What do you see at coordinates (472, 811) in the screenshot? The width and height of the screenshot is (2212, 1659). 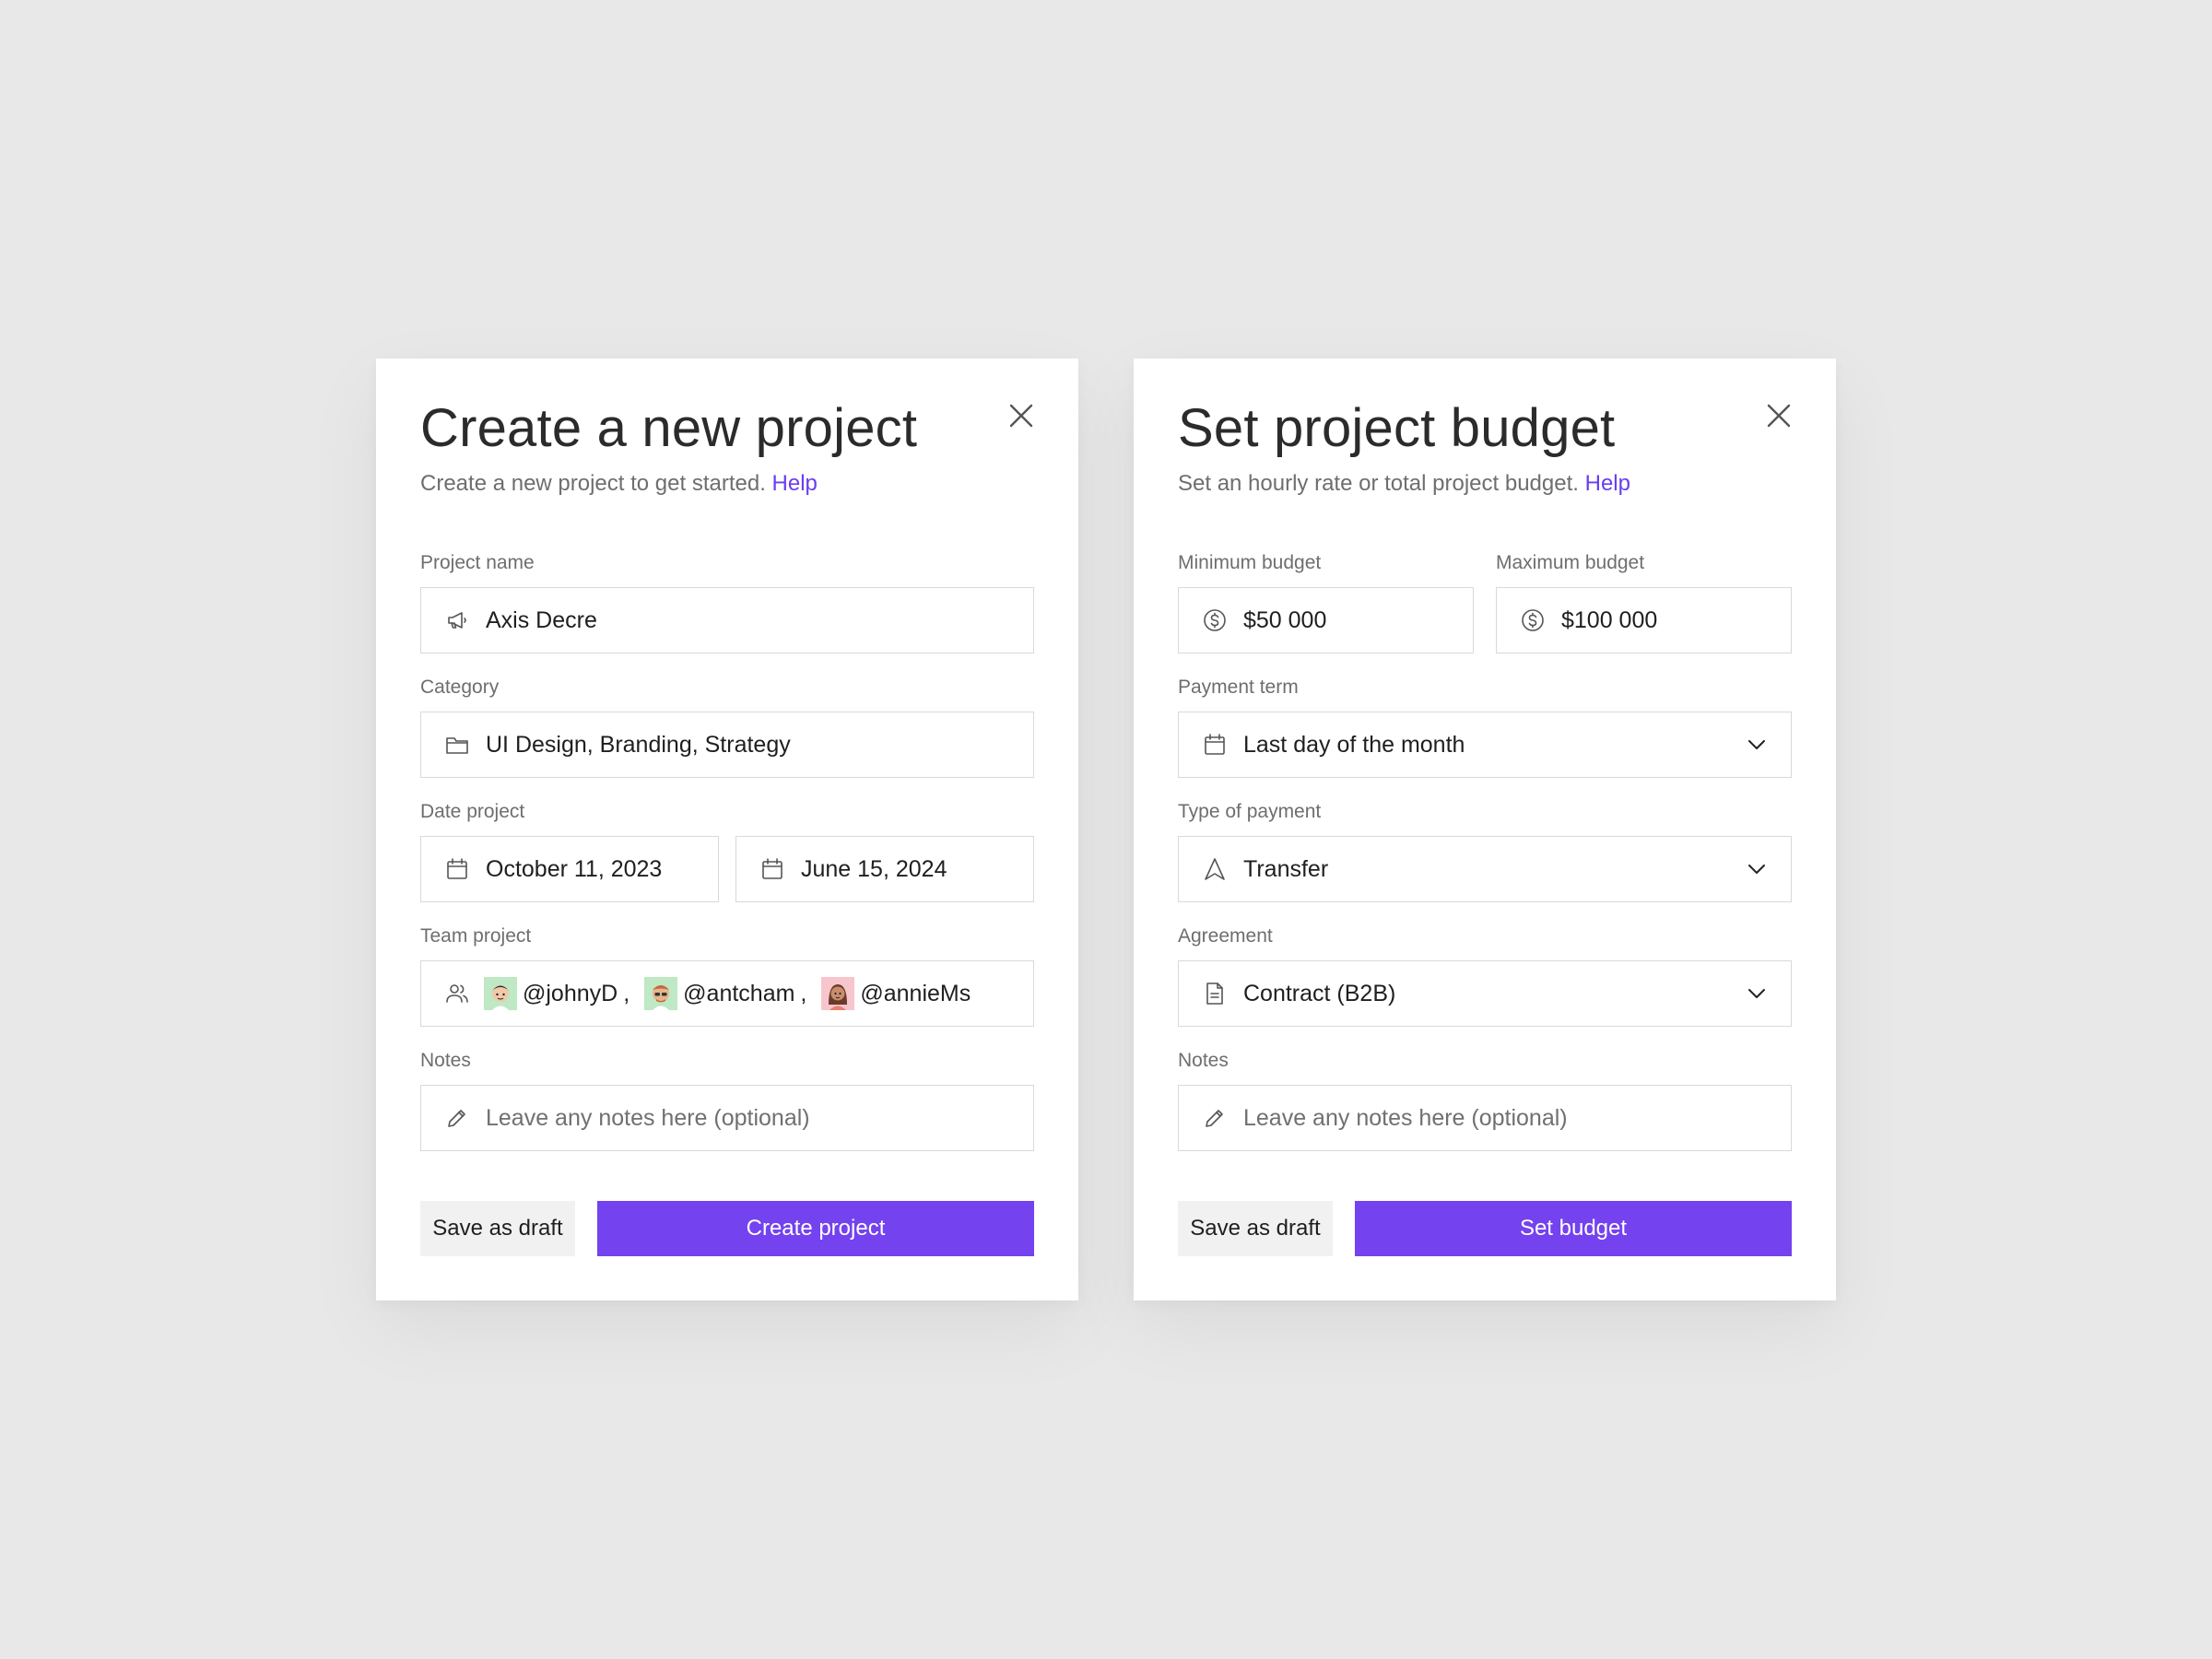 I see `date-label: Date project` at bounding box center [472, 811].